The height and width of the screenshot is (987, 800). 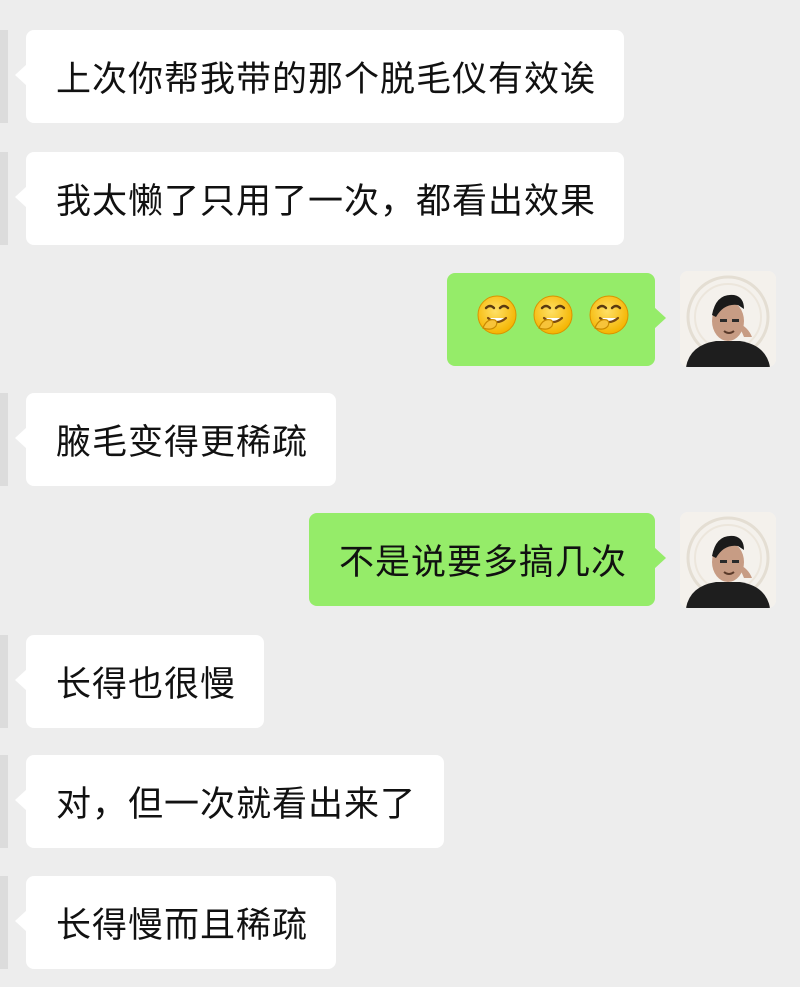 I want to click on incoming-message-bubble: 长得也很慢, so click(x=139, y=681).